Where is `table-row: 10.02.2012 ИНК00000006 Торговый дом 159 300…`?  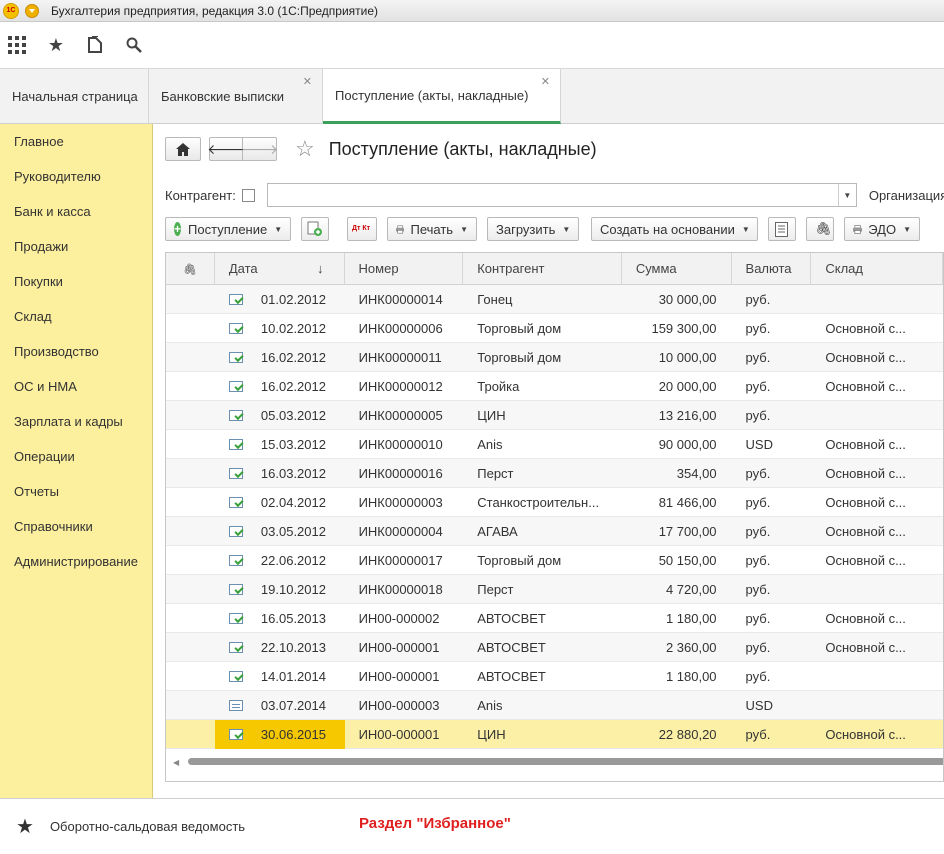
table-row: 10.02.2012 ИНК00000006 Торговый дом 159 300… is located at coordinates (554, 328).